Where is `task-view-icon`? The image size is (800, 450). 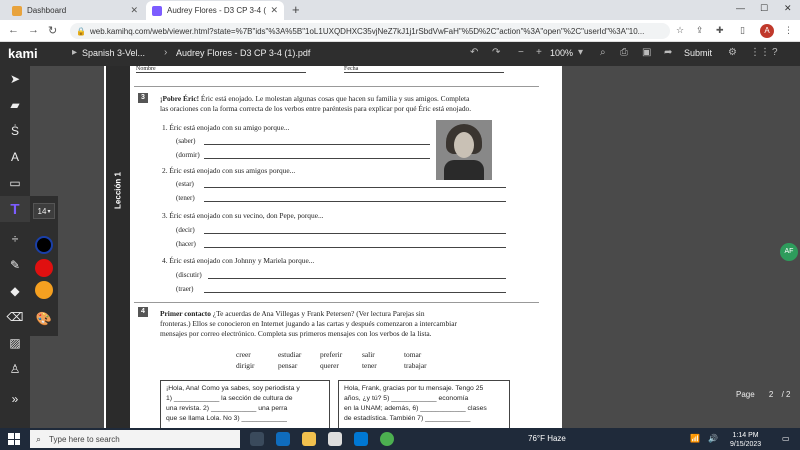 task-view-icon is located at coordinates (257, 439).